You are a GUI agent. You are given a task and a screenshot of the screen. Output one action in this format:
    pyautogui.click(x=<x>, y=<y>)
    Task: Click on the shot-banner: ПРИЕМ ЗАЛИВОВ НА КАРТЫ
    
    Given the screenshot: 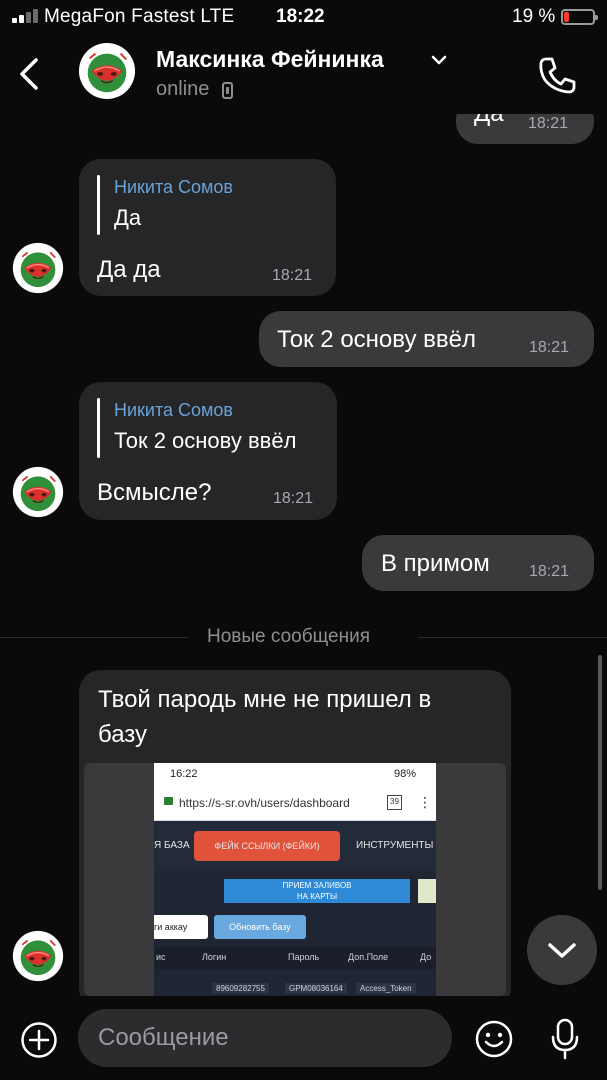 What is the action you would take?
    pyautogui.click(x=317, y=891)
    